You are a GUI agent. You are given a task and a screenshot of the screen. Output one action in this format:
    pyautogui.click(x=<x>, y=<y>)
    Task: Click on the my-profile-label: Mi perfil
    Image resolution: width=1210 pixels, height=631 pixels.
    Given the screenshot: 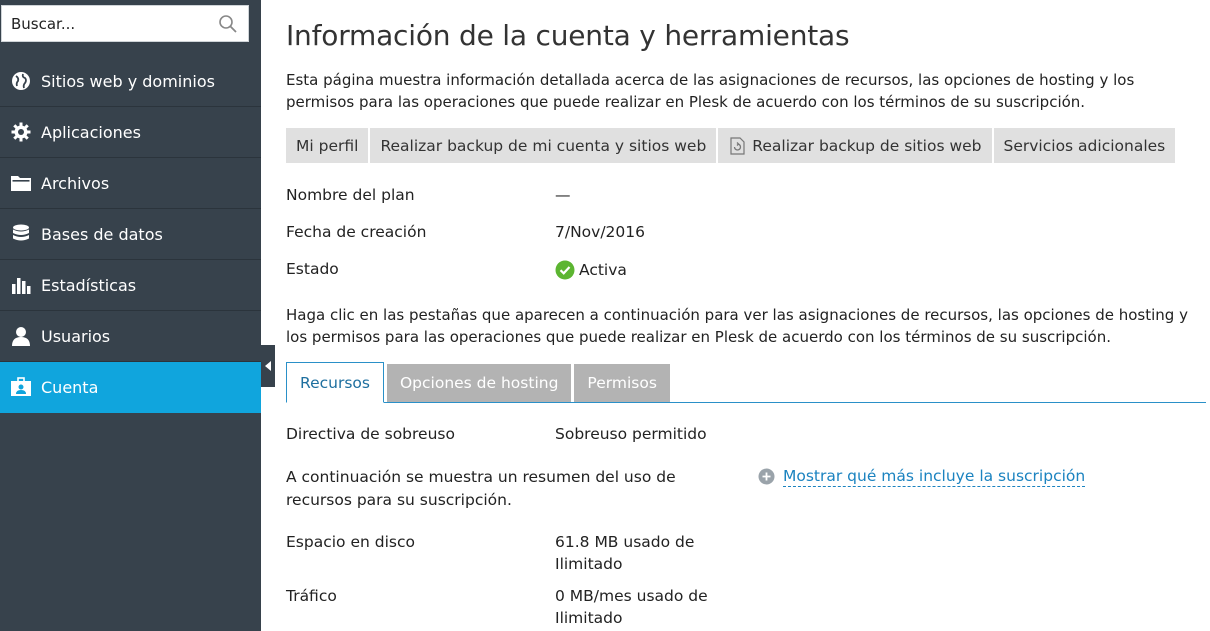 What is the action you would take?
    pyautogui.click(x=327, y=145)
    